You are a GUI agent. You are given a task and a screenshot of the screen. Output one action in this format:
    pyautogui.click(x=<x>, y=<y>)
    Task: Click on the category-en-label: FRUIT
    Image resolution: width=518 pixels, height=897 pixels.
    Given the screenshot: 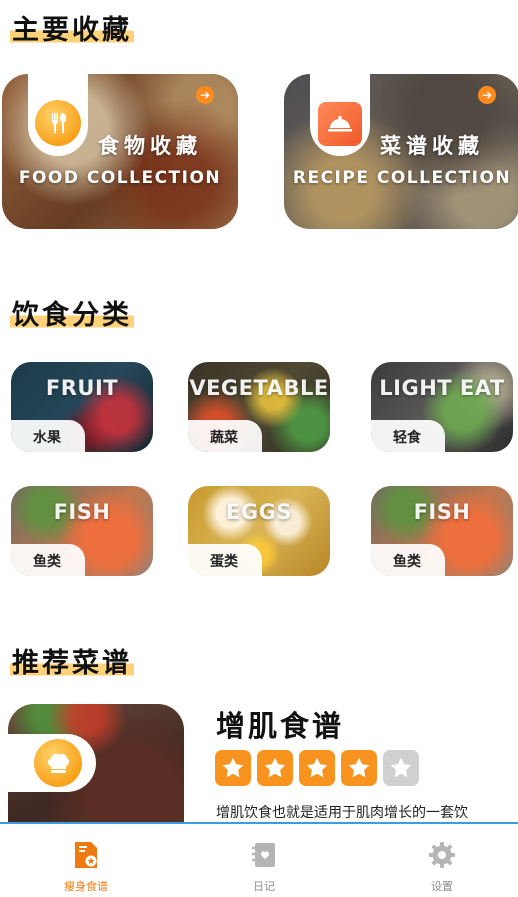 What is the action you would take?
    pyautogui.click(x=82, y=388)
    